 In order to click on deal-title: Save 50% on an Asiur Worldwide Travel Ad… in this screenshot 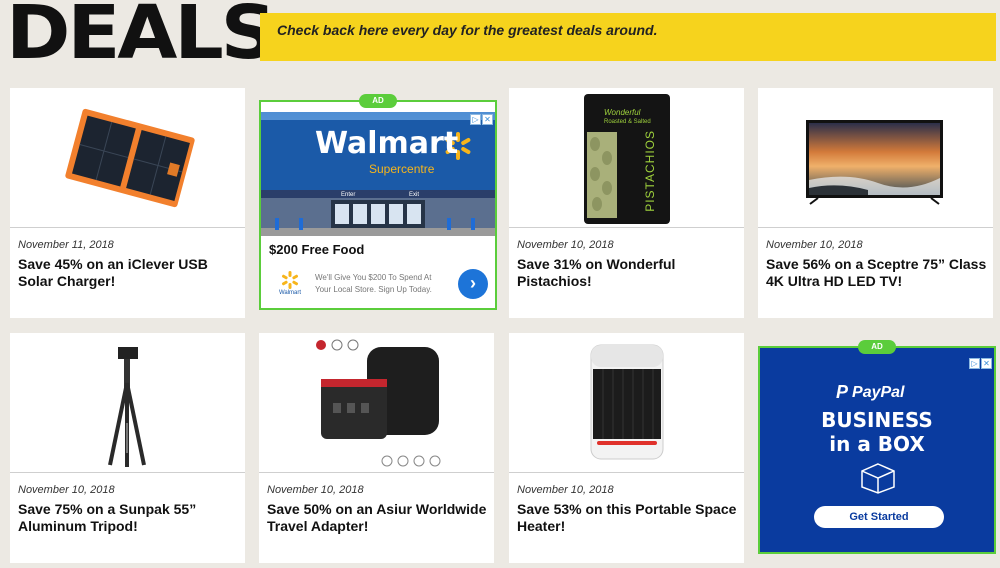, I will do `click(378, 518)`.